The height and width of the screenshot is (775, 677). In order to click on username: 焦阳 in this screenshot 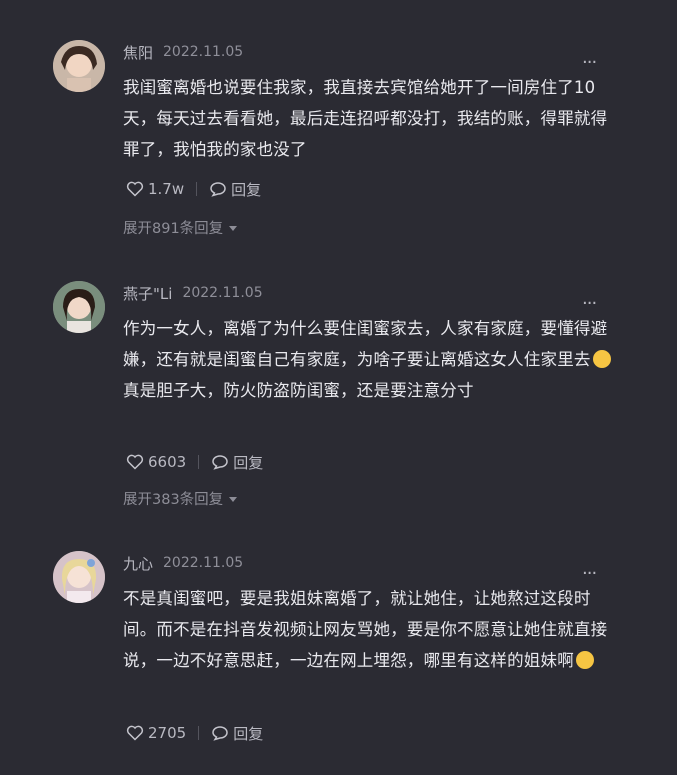, I will do `click(138, 52)`.